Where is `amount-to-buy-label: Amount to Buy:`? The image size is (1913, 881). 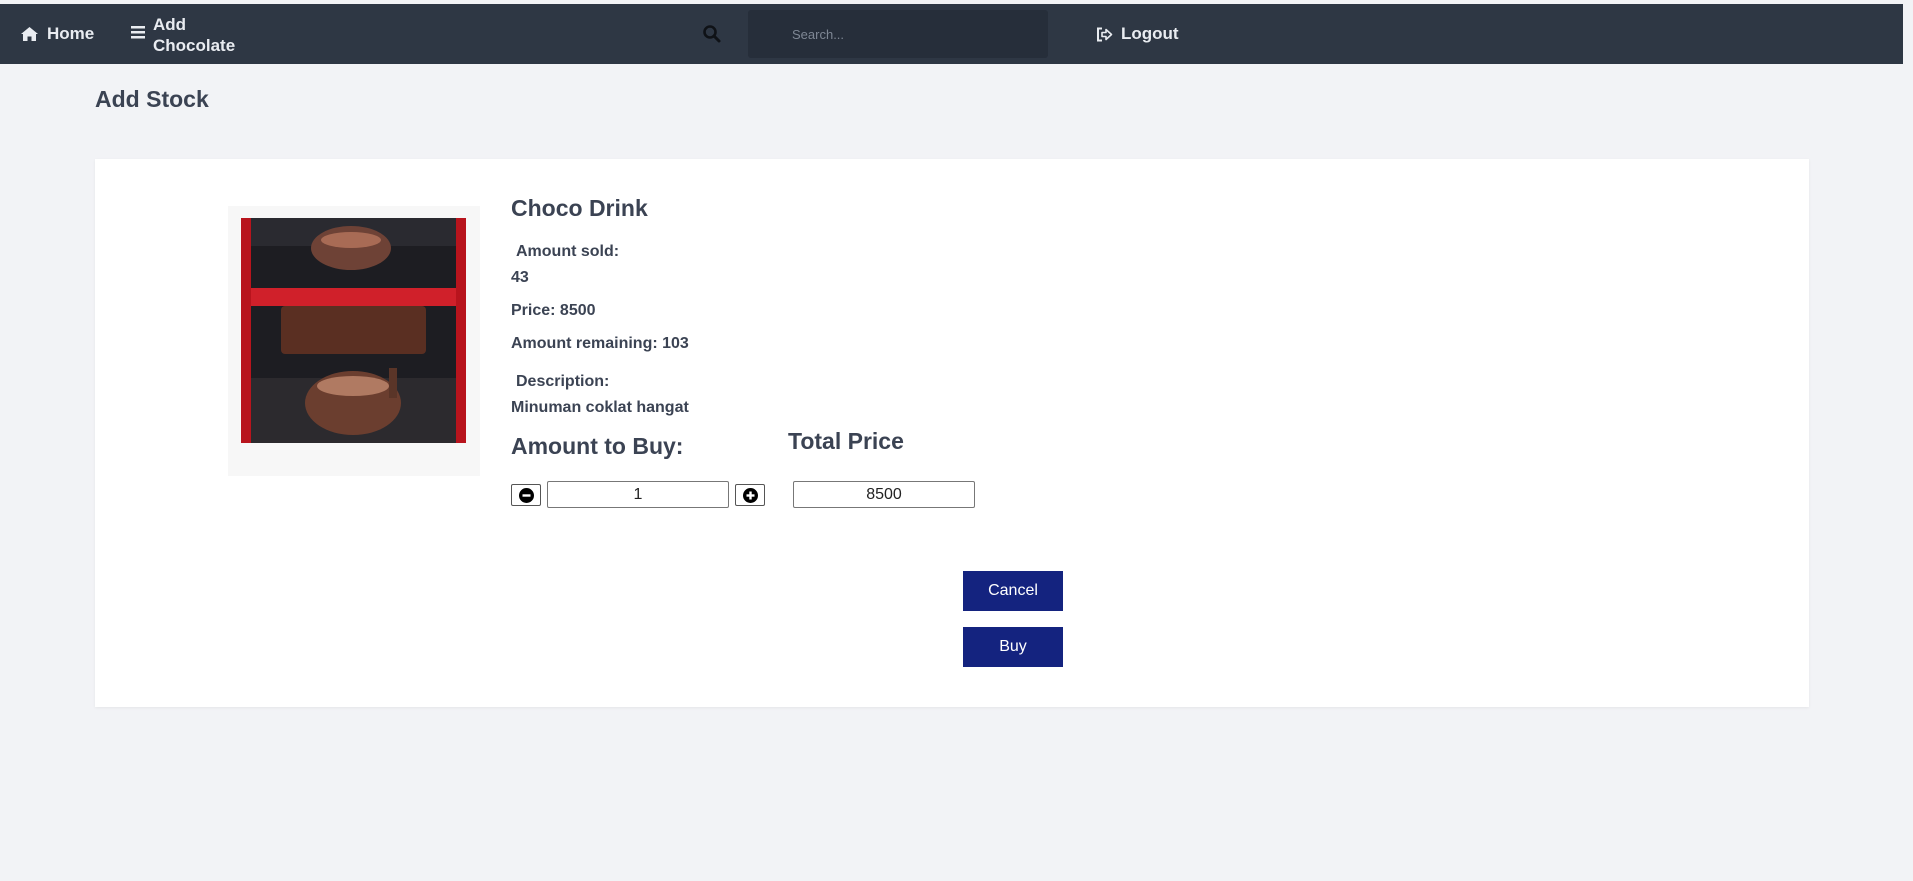
amount-to-buy-label: Amount to Buy: is located at coordinates (597, 446).